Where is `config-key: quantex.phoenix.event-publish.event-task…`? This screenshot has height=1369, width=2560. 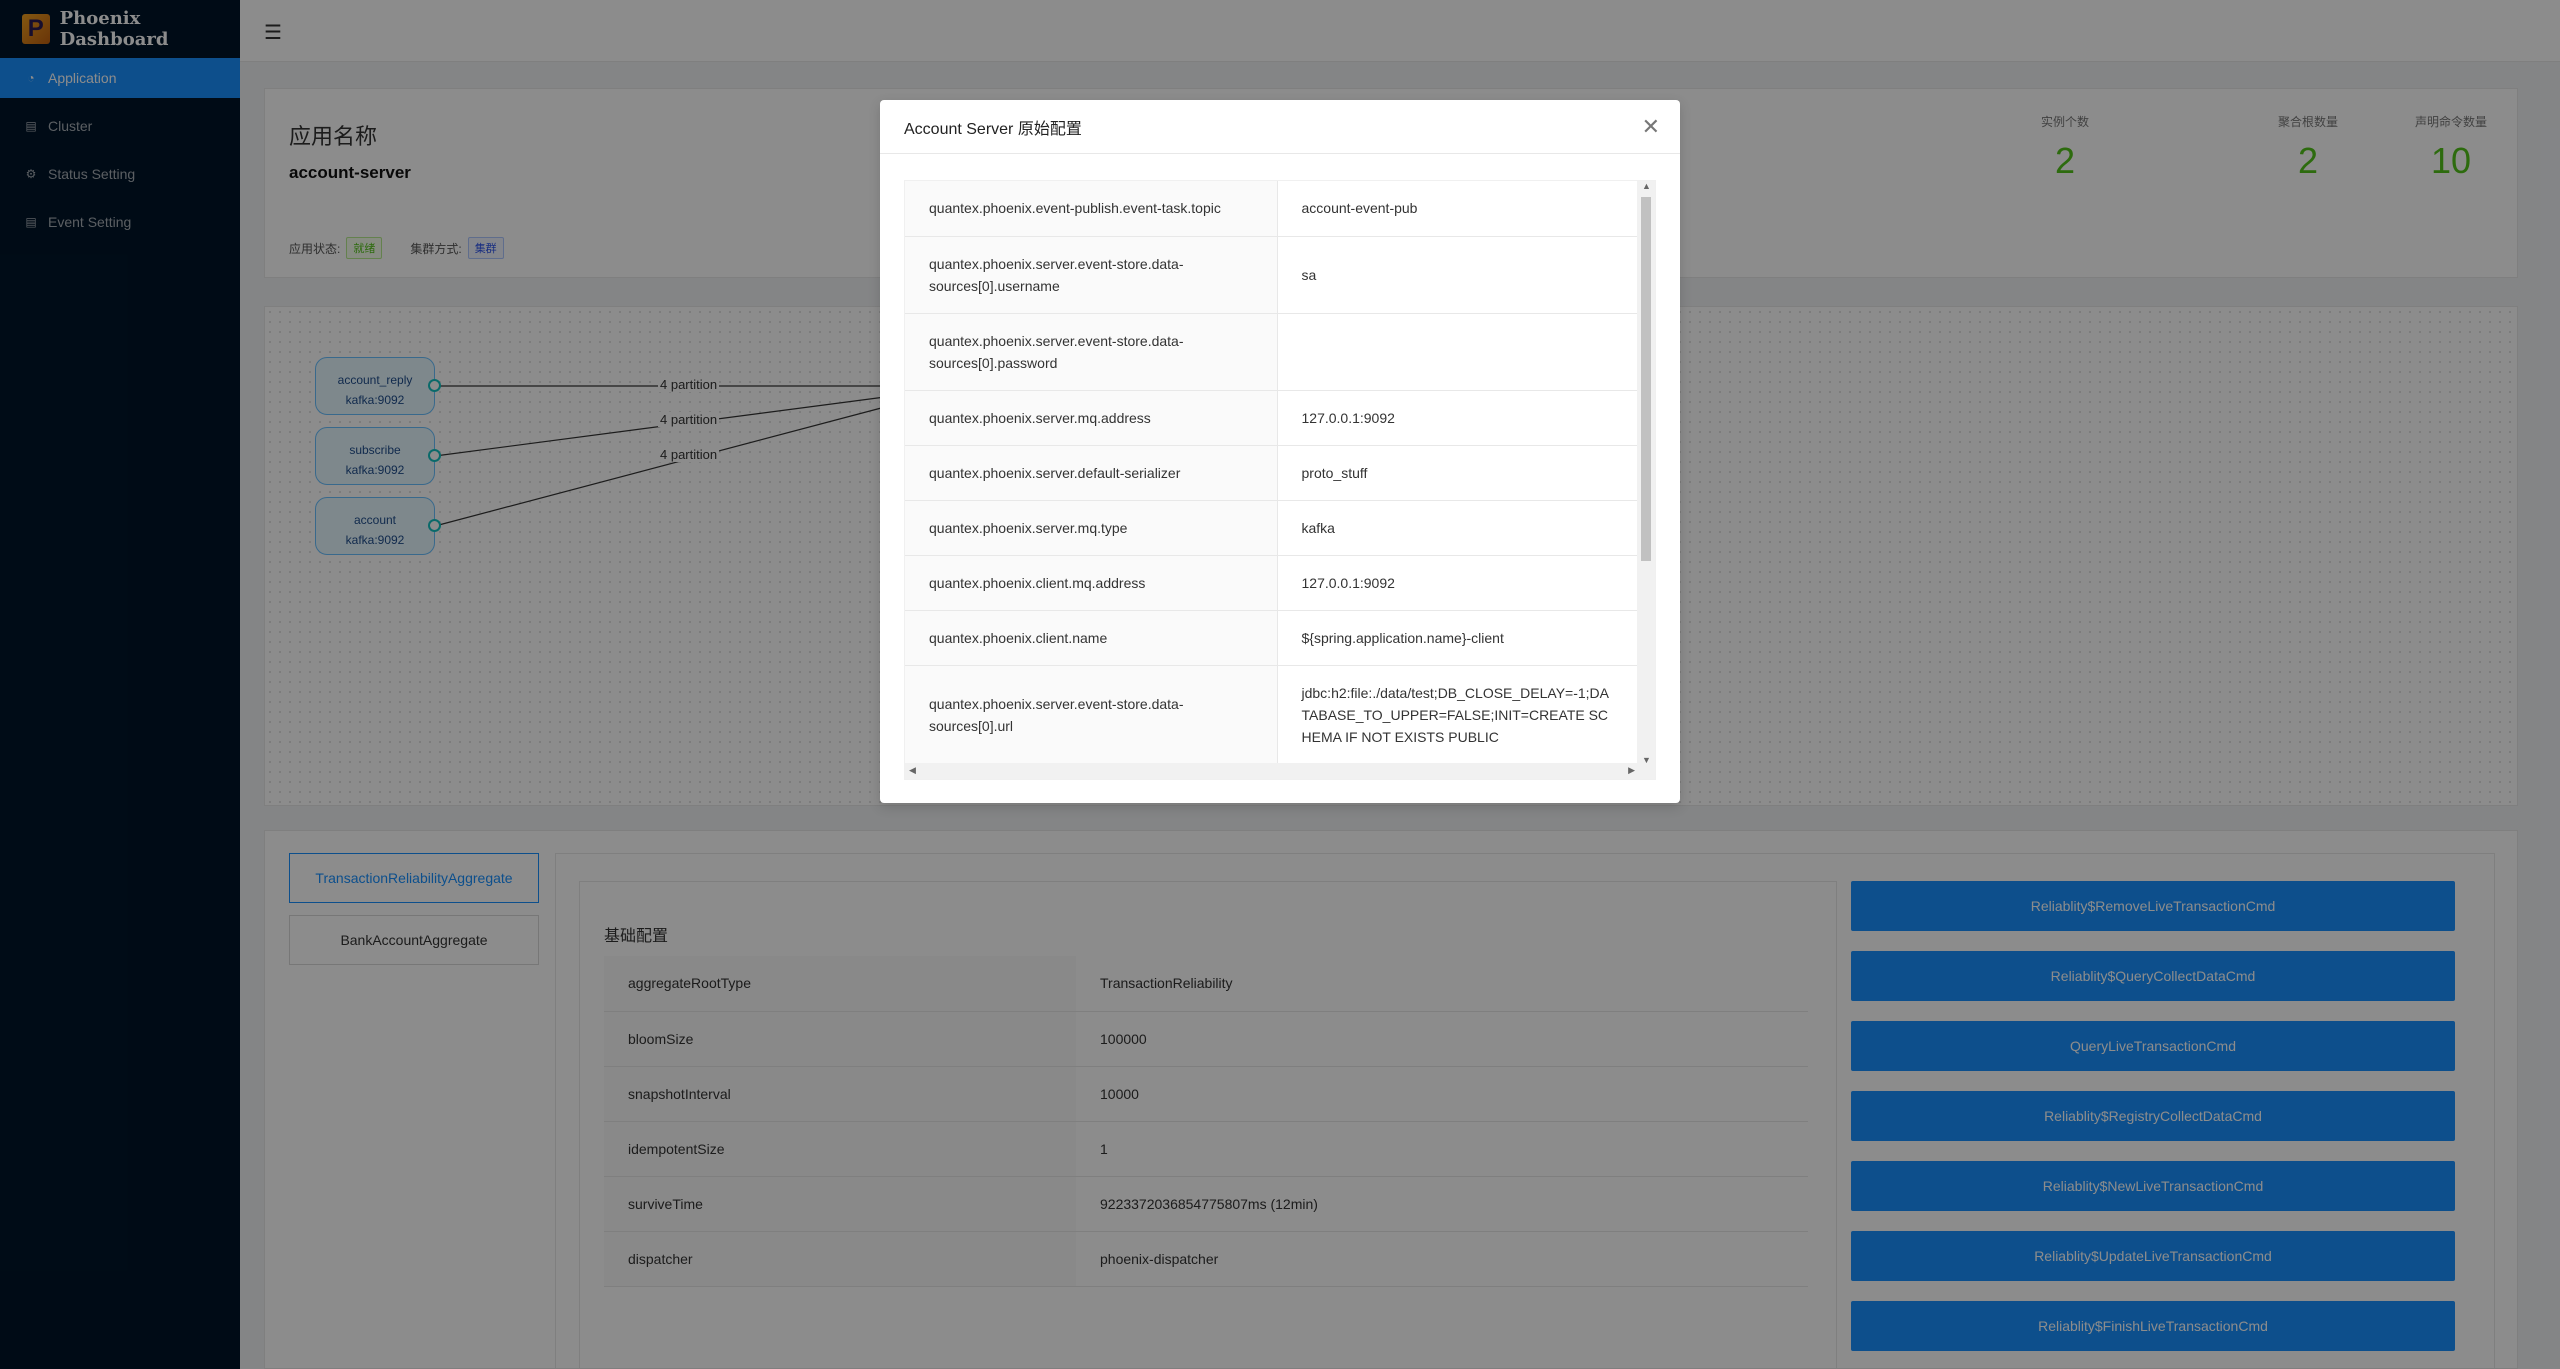
config-key: quantex.phoenix.event-publish.event-task… is located at coordinates (1091, 209).